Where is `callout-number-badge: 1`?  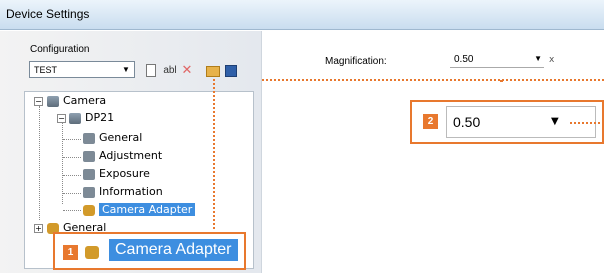
callout-number-badge: 1 is located at coordinates (70, 252).